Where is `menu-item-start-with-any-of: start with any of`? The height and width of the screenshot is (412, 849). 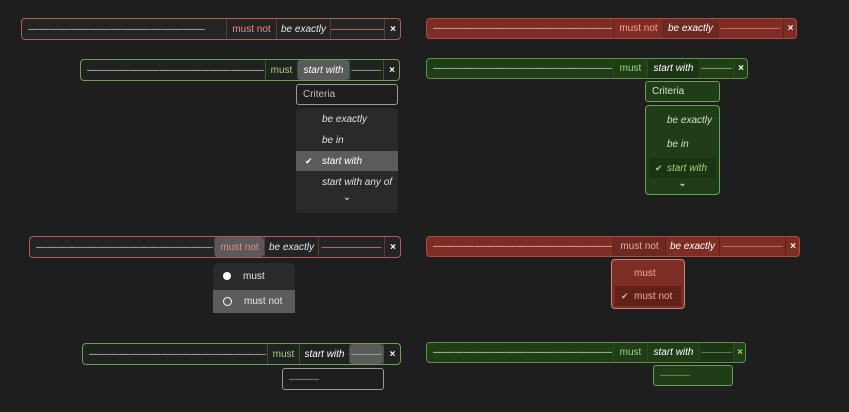 menu-item-start-with-any-of: start with any of is located at coordinates (347, 182).